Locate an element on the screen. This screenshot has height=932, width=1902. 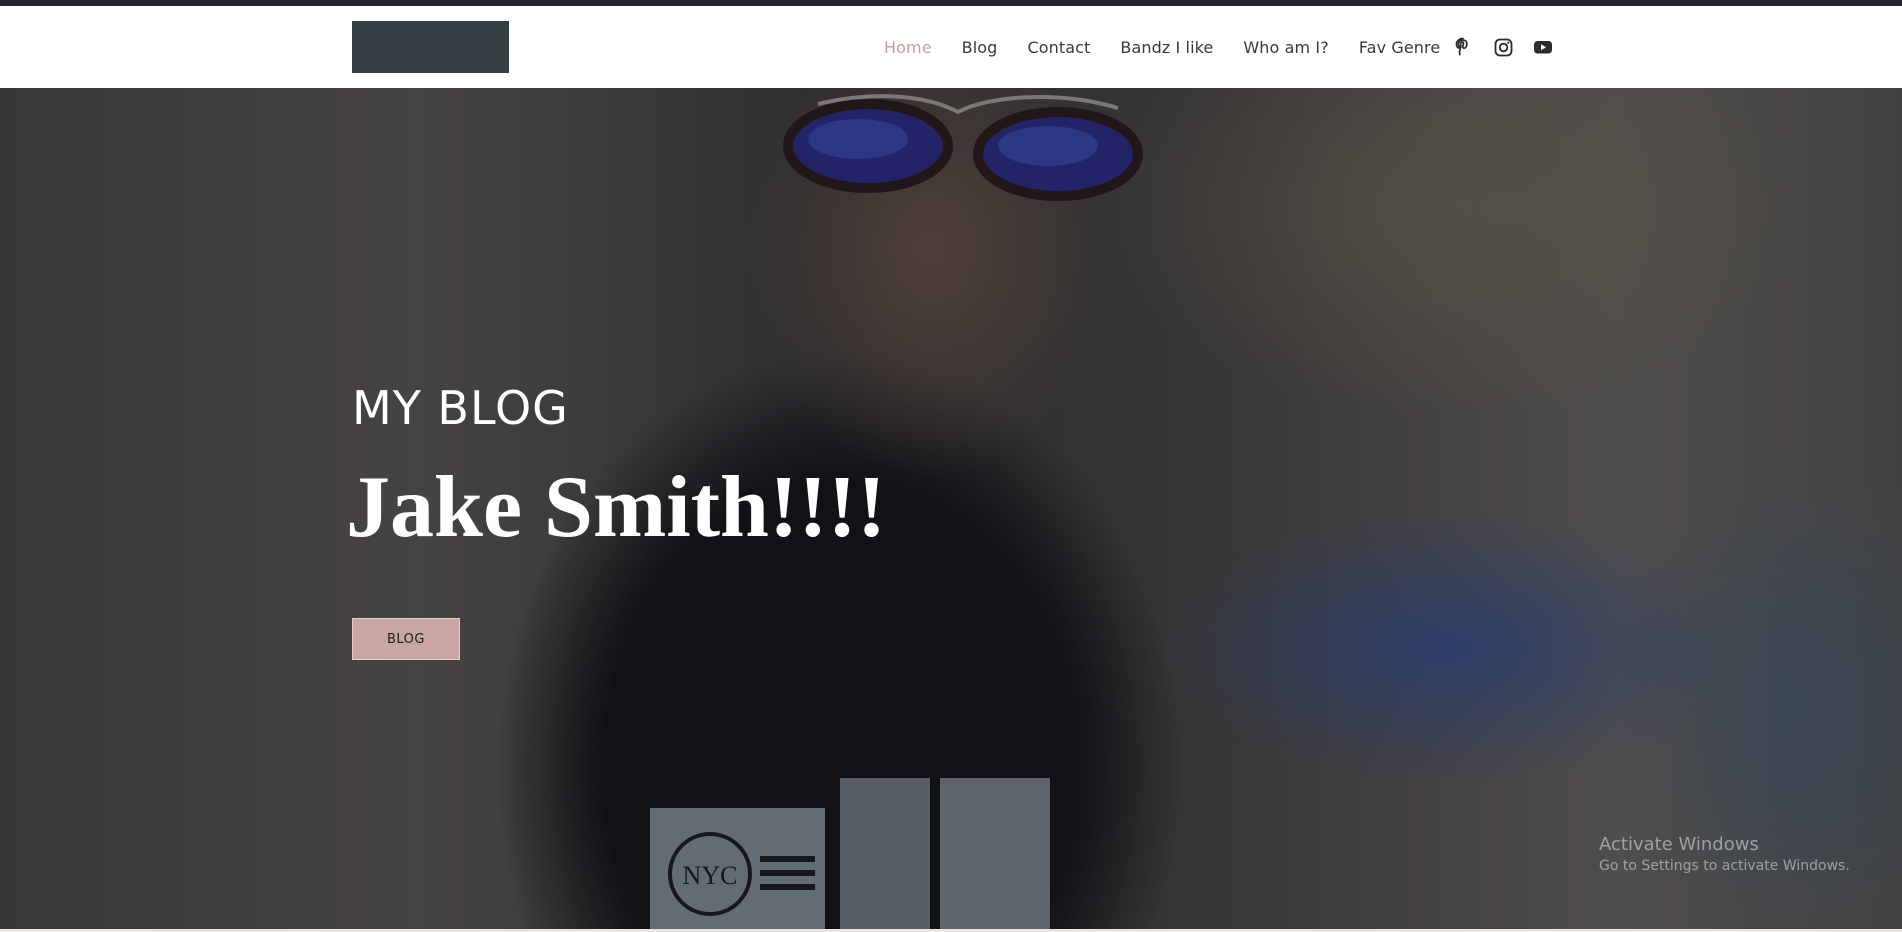
nav-item-home: Home is located at coordinates (908, 47).